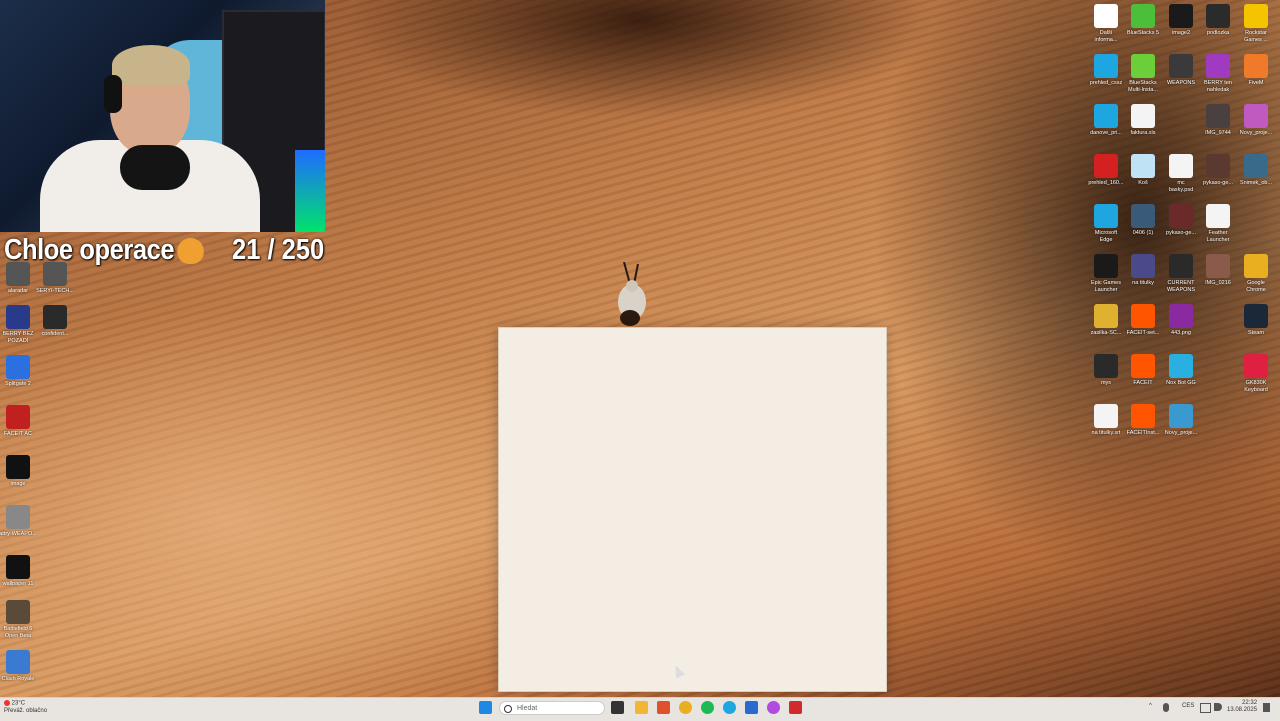  Describe the element at coordinates (162, 116) in the screenshot. I see `webcam-overlay` at that location.